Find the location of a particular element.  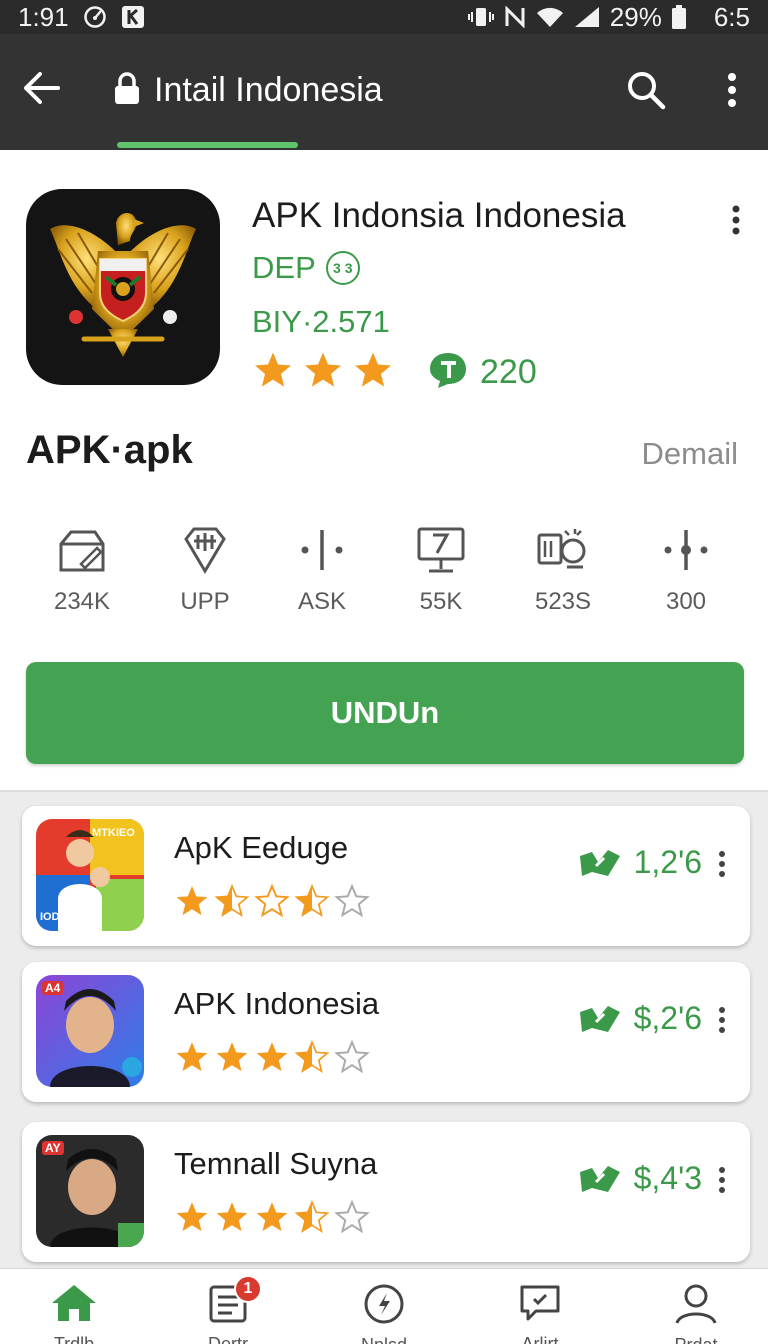

stat-label: UPP is located at coordinates (205, 601).